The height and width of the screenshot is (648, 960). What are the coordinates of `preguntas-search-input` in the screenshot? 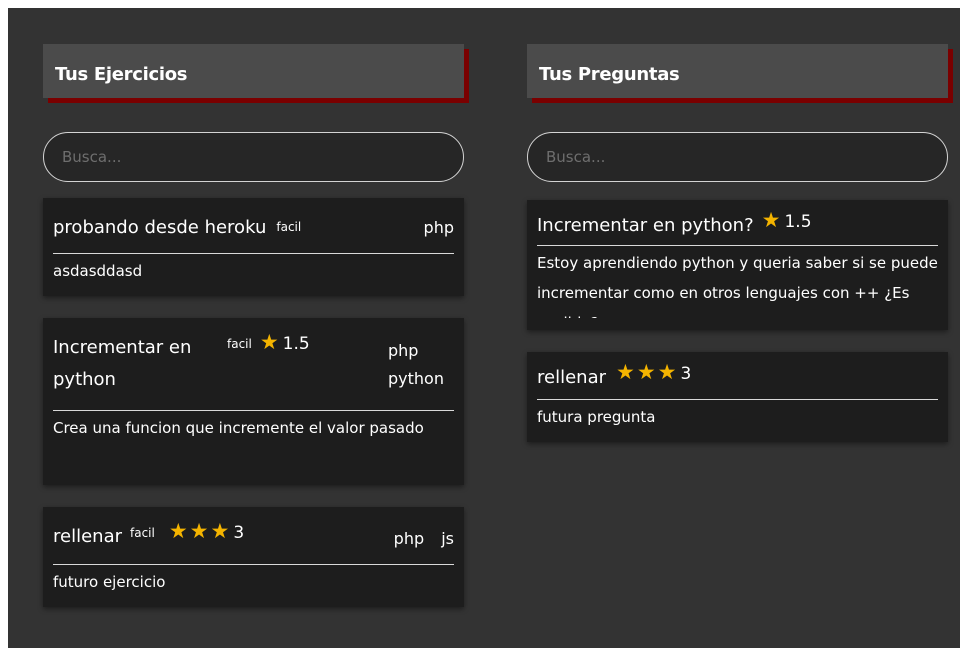 It's located at (737, 157).